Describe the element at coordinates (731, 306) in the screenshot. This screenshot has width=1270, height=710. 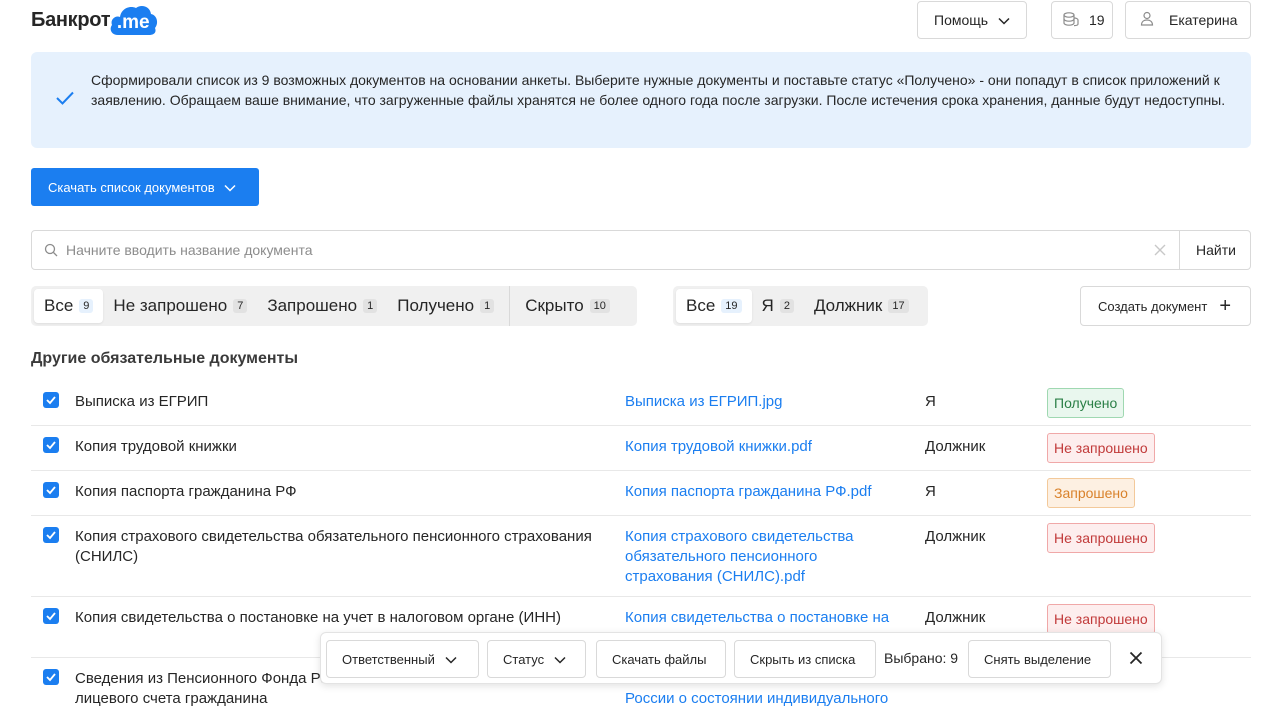
I see `tab-count: 19` at that location.